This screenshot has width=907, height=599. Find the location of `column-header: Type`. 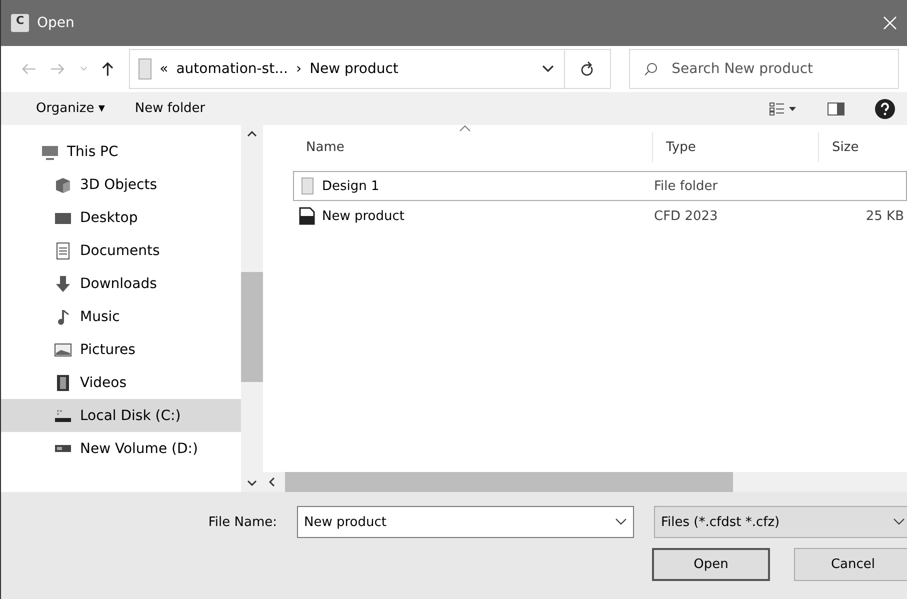

column-header: Type is located at coordinates (736, 147).